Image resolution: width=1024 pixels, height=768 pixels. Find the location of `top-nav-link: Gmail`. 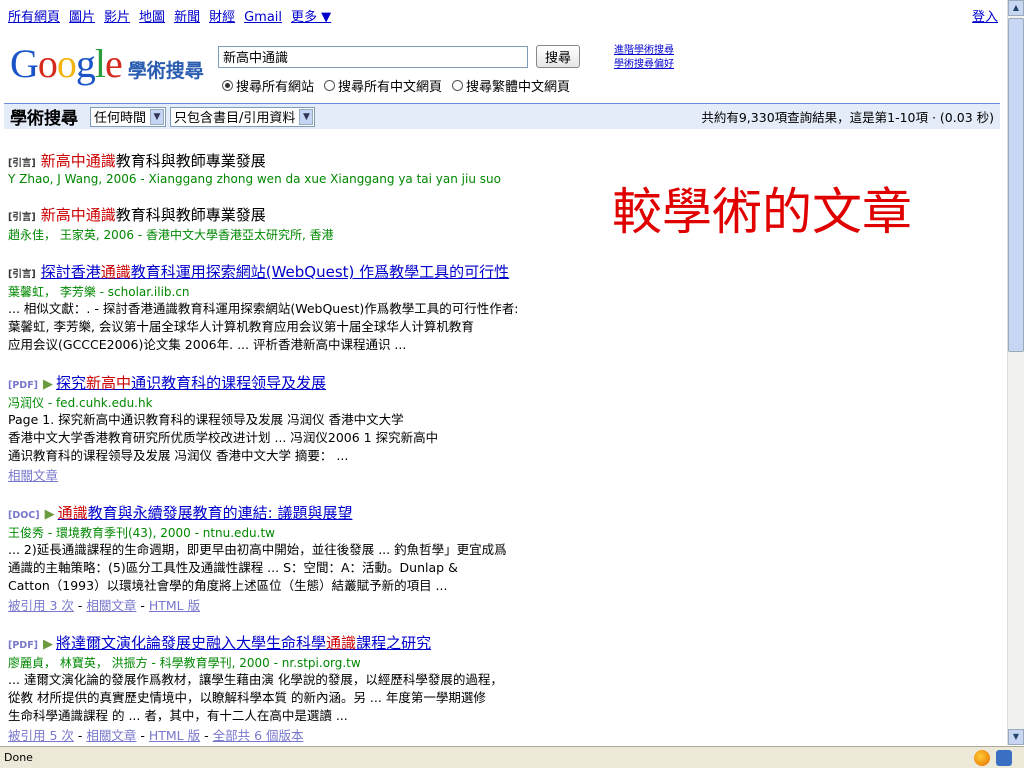

top-nav-link: Gmail is located at coordinates (263, 17).